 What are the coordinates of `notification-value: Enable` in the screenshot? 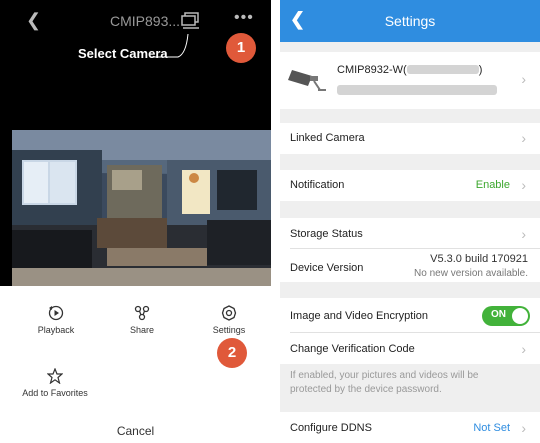 It's located at (492, 185).